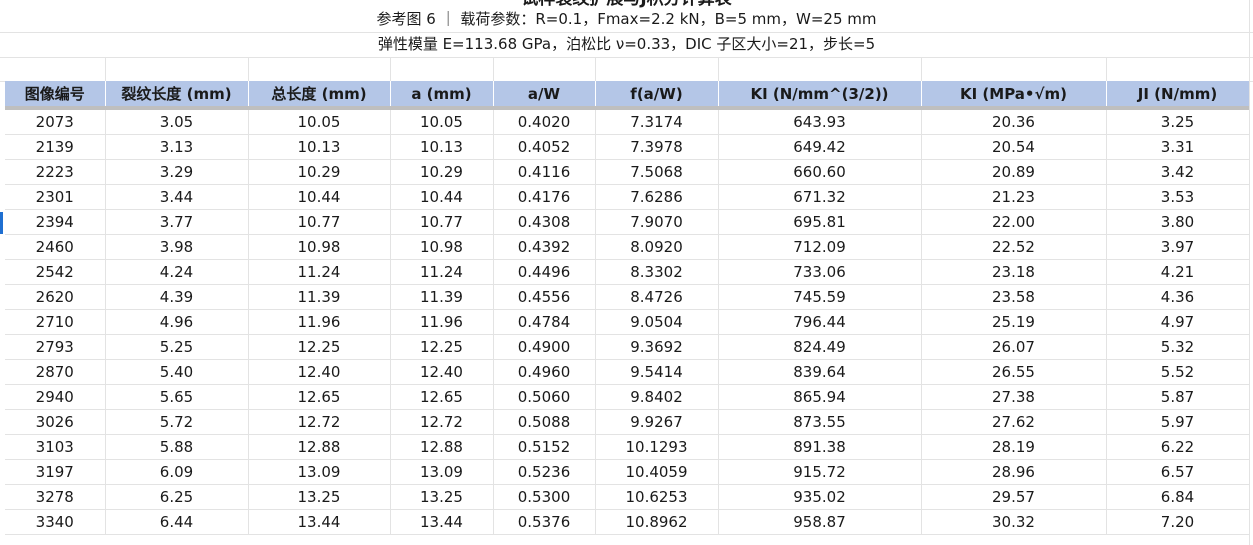 This screenshot has width=1253, height=545. Describe the element at coordinates (177, 347) in the screenshot. I see `cell-crack-length: 5.25` at that location.